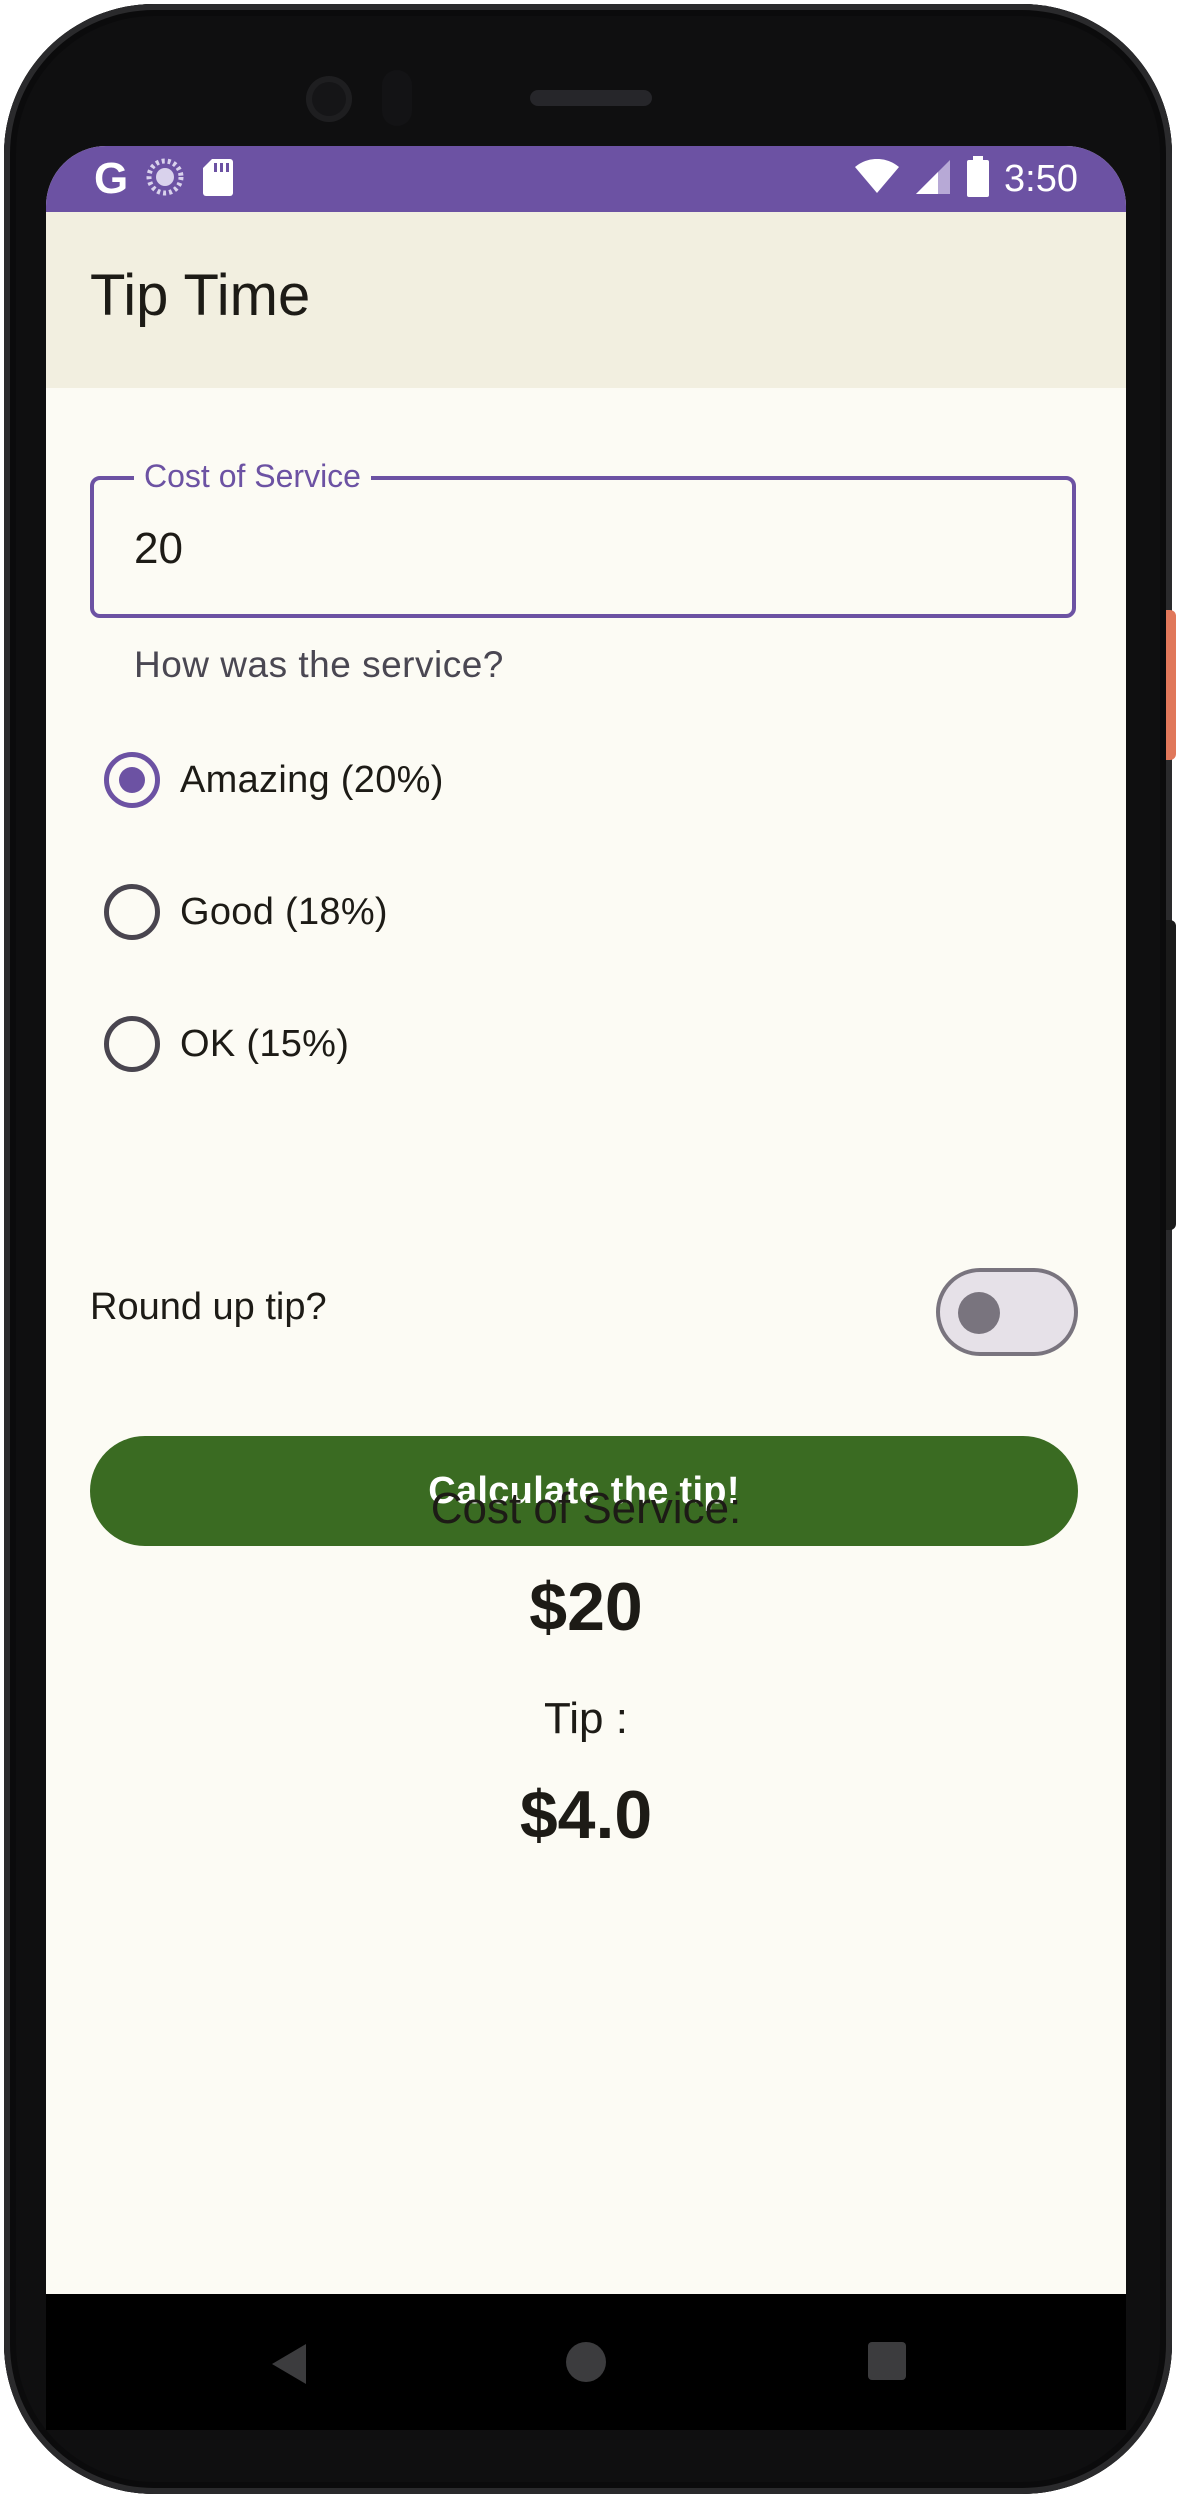 This screenshot has width=1178, height=2498. I want to click on sd-card-icon, so click(218, 179).